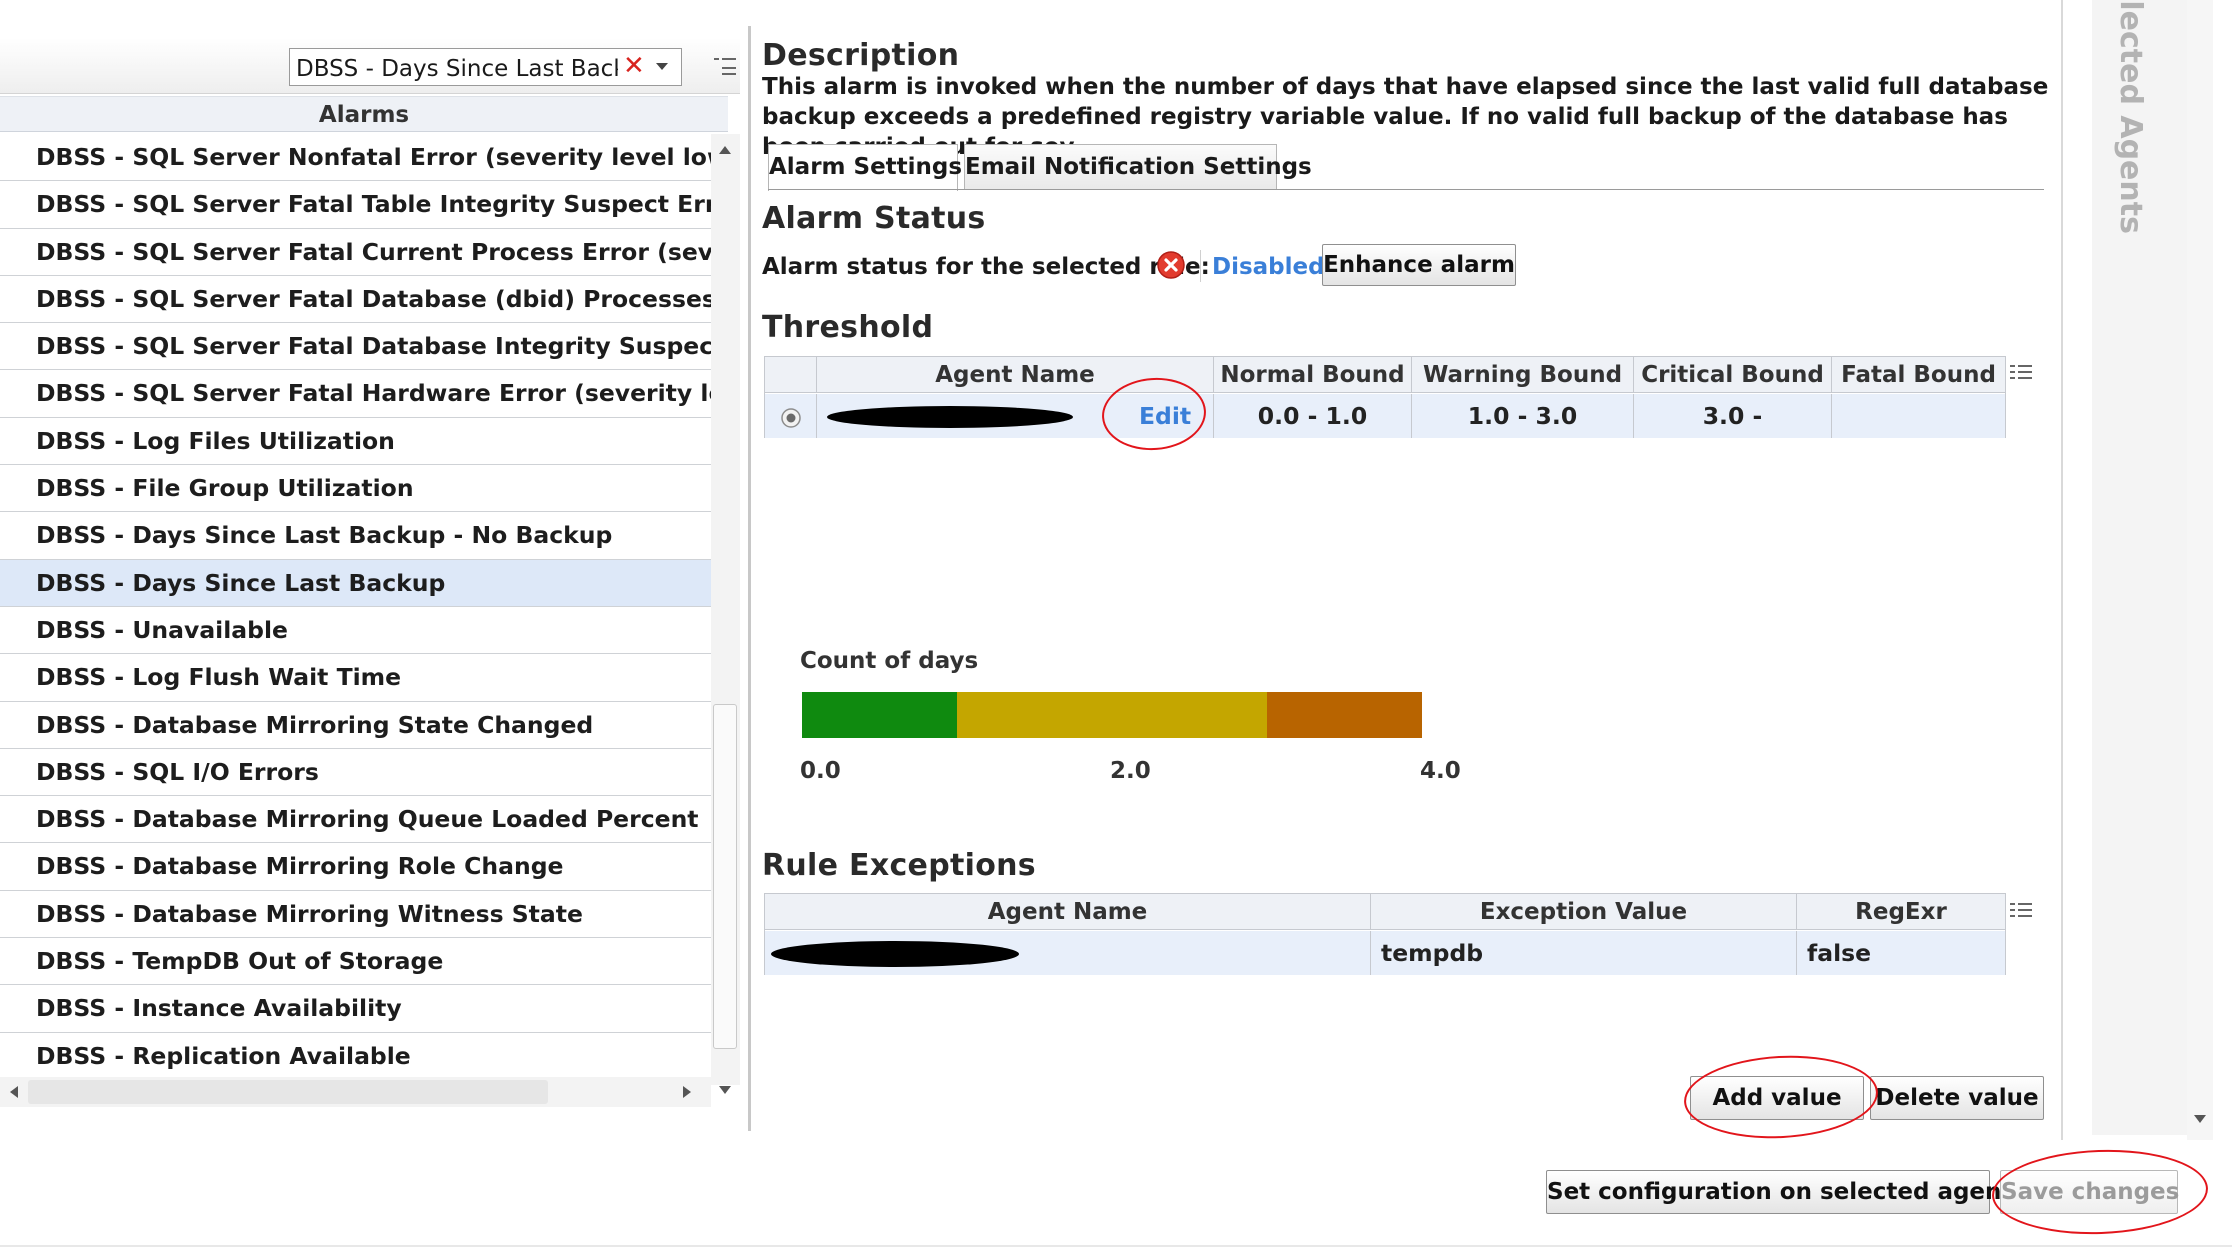  Describe the element at coordinates (355, 915) in the screenshot. I see `alarm-list-item: DBSS - Database Mirroring Witness State` at that location.